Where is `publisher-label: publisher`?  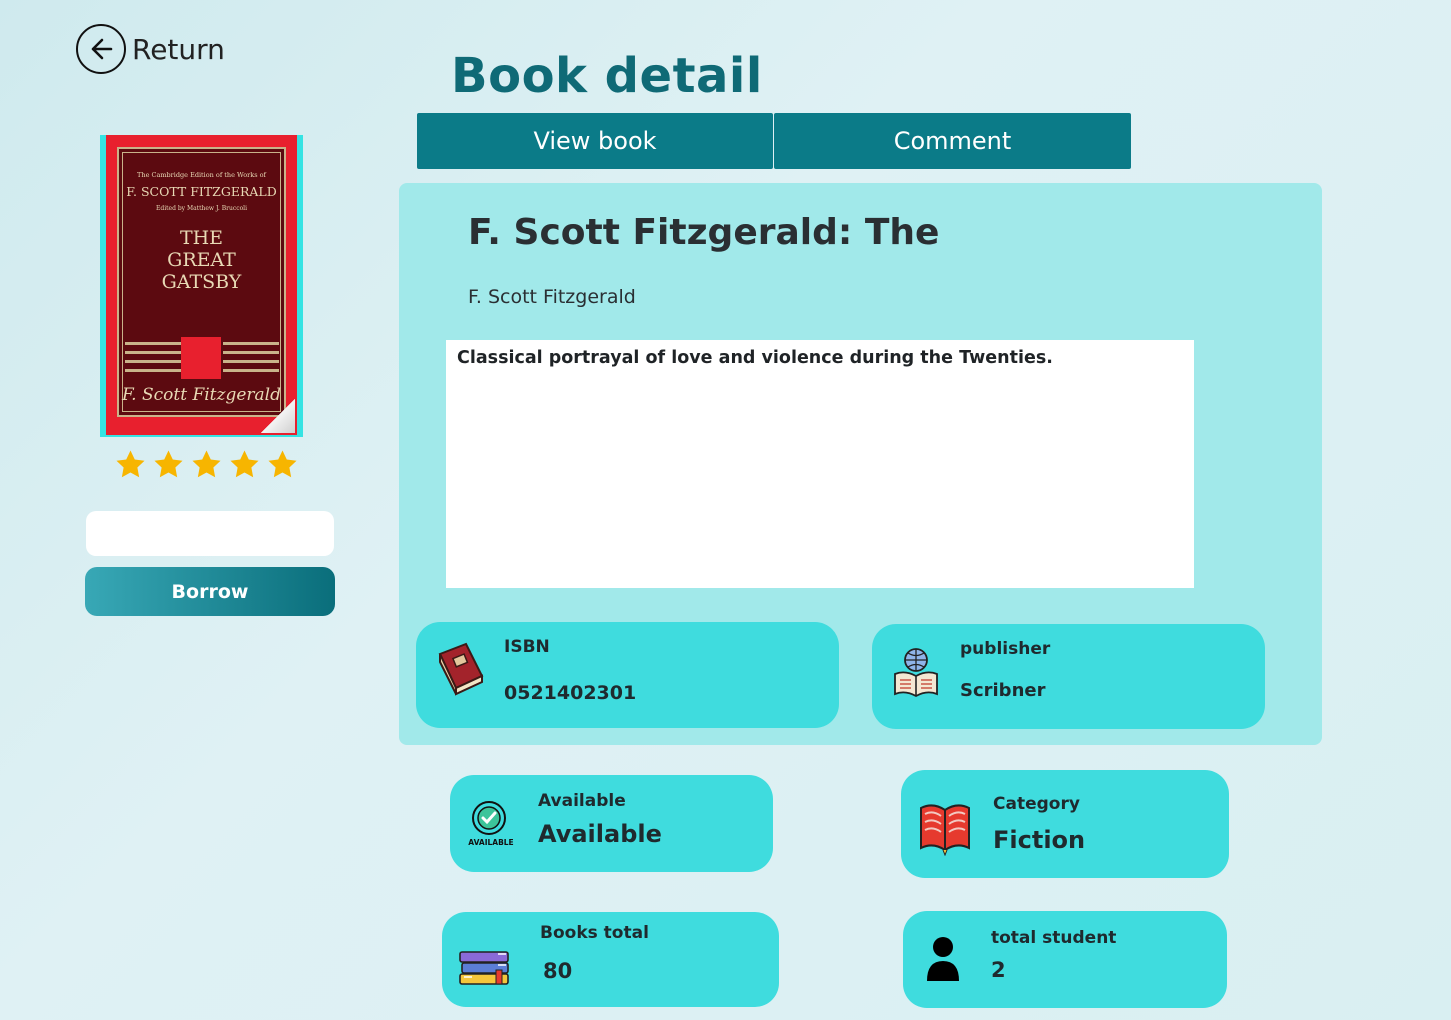 publisher-label: publisher is located at coordinates (1005, 649).